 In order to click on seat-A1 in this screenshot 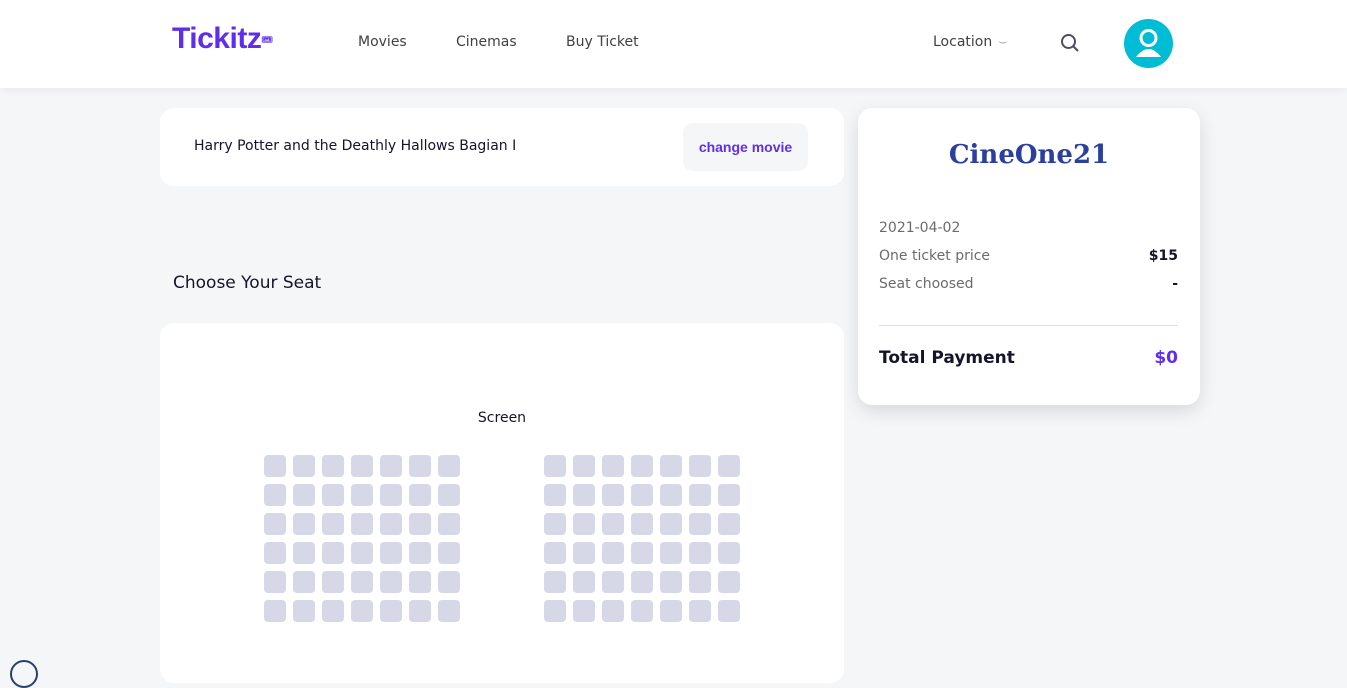, I will do `click(275, 466)`.